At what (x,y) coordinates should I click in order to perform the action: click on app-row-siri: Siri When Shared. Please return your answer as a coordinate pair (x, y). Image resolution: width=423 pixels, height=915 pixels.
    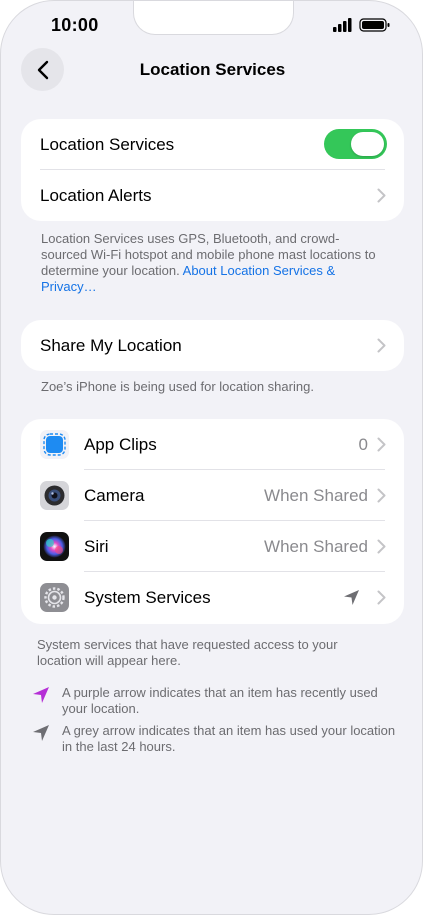
    Looking at the image, I should click on (212, 546).